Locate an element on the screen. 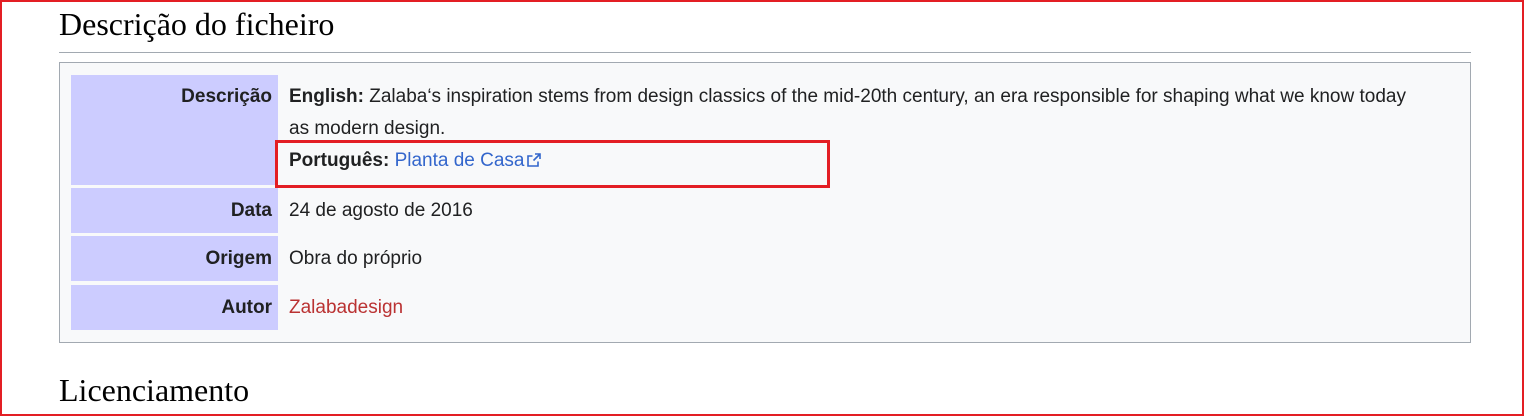 This screenshot has width=1524, height=416. planta-de-casa-link-text: Planta de Casa is located at coordinates (459, 160).